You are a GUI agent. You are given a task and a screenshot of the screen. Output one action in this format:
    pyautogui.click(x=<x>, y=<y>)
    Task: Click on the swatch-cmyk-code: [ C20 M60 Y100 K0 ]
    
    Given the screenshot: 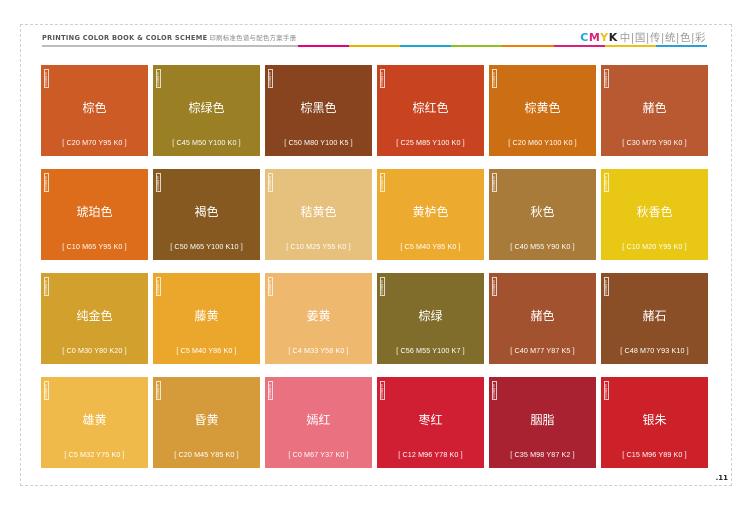 What is the action you would take?
    pyautogui.click(x=542, y=142)
    